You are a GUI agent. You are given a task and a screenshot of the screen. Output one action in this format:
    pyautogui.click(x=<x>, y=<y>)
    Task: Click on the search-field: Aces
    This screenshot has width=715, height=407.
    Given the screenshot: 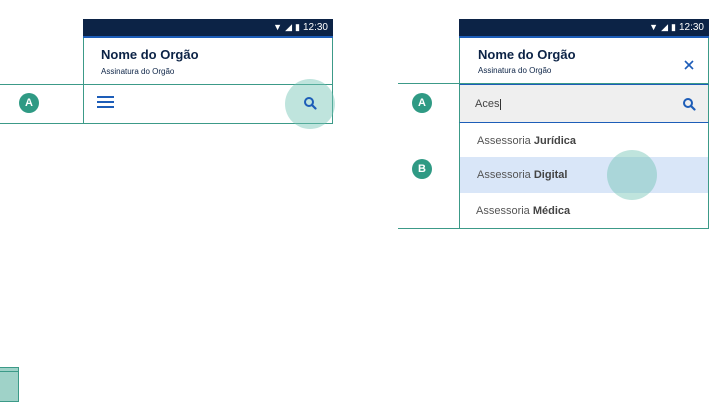 What is the action you would take?
    pyautogui.click(x=584, y=103)
    